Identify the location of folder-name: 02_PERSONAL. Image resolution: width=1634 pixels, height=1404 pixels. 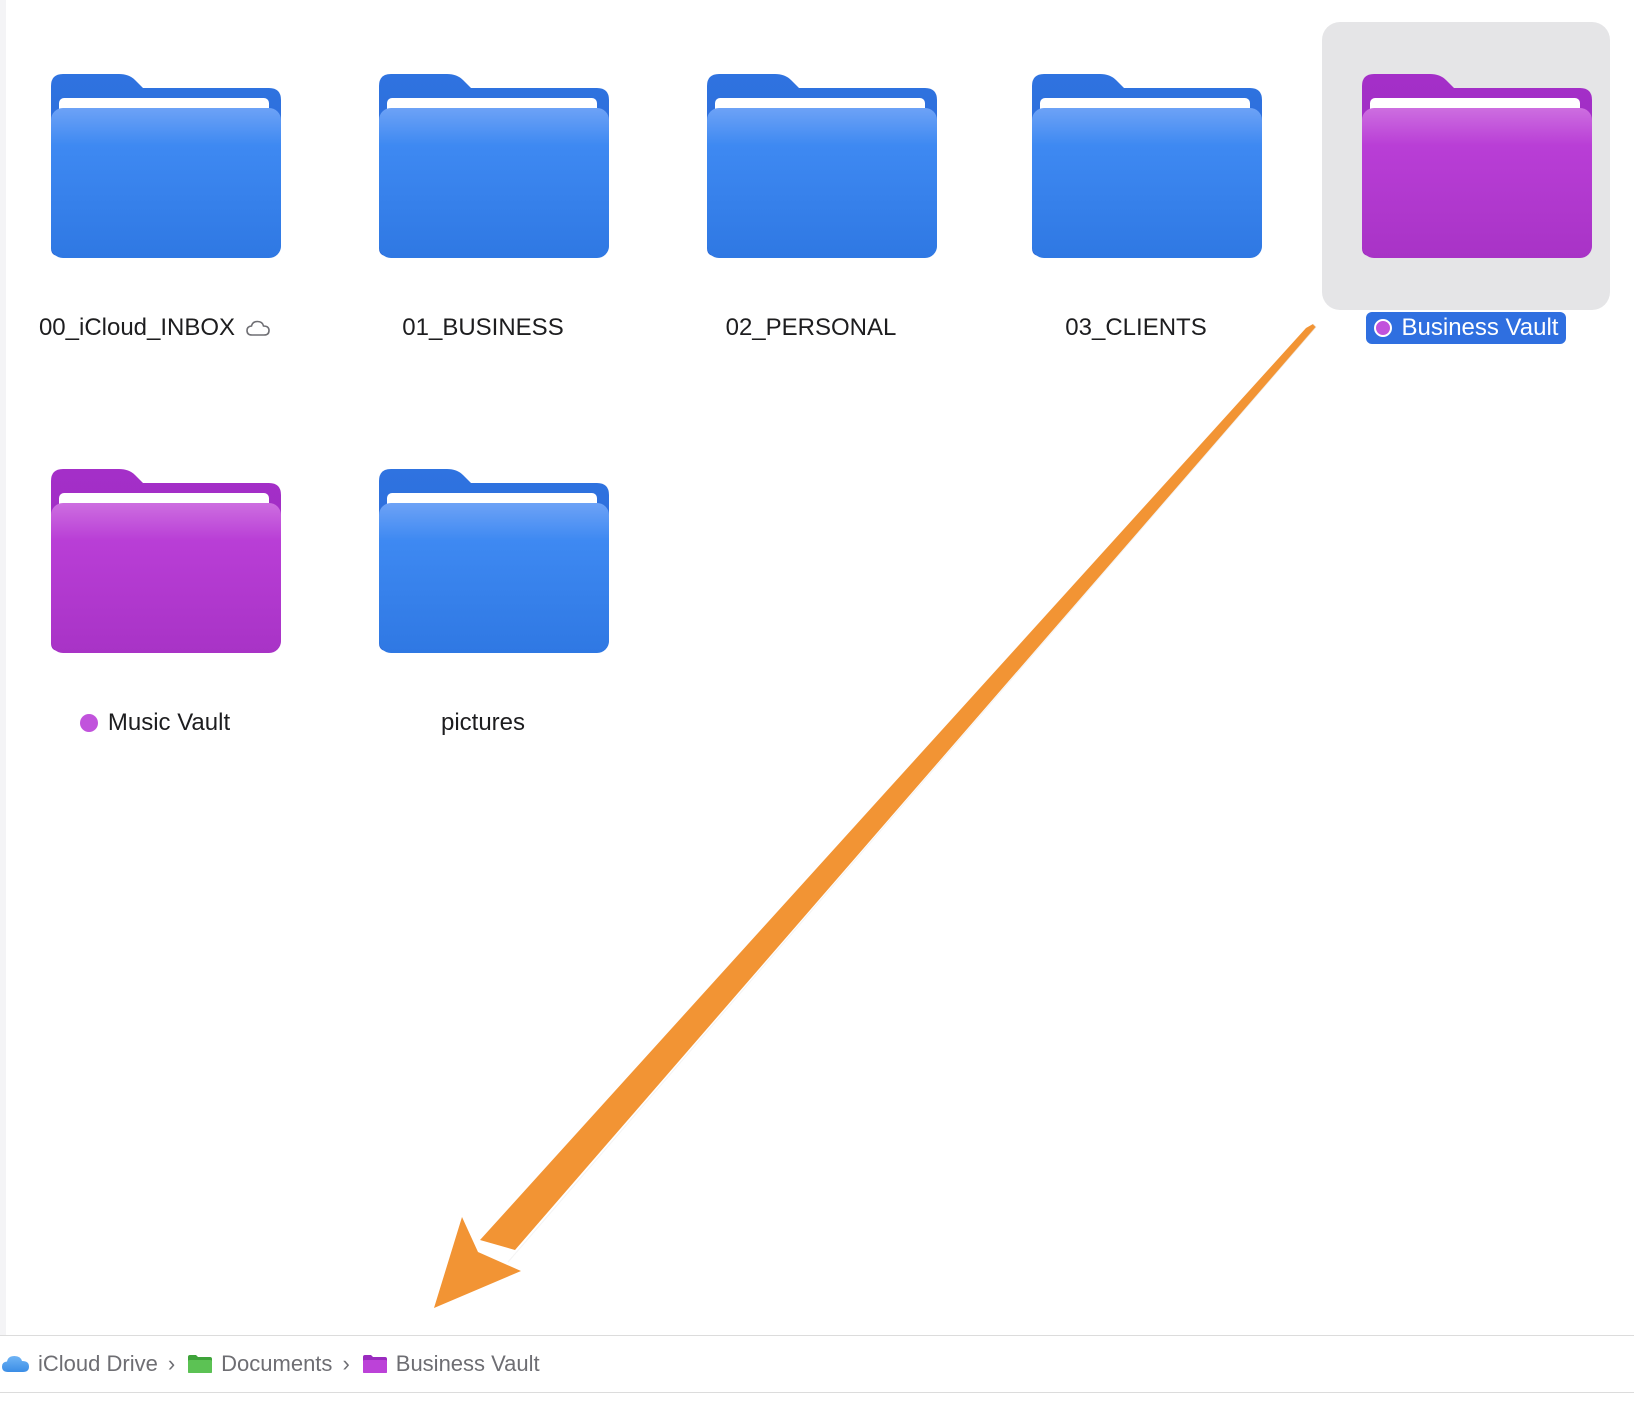
(811, 327).